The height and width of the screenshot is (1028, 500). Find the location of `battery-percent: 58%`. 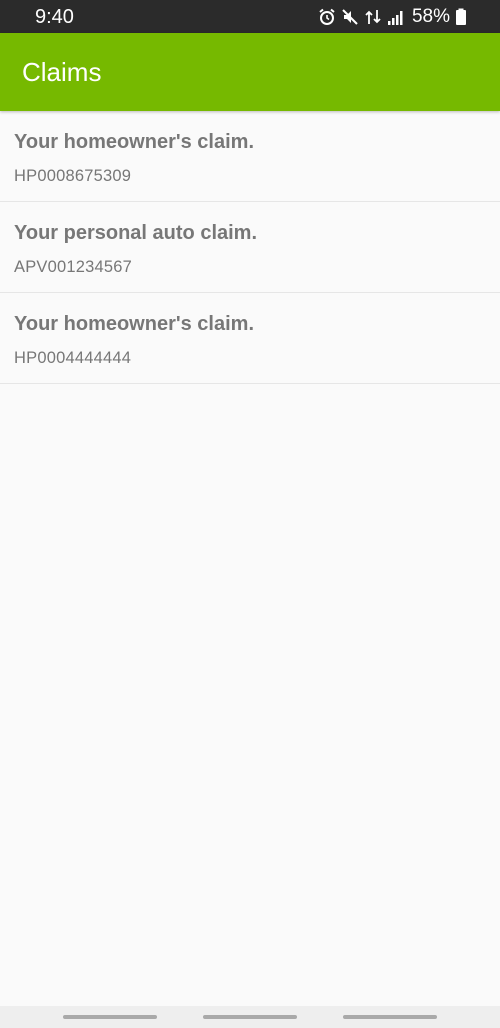

battery-percent: 58% is located at coordinates (430, 16).